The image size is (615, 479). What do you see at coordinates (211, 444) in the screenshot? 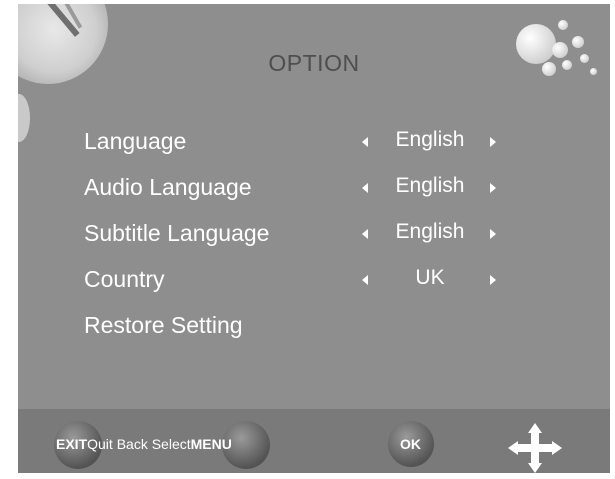
I see `menu-label: MENU` at bounding box center [211, 444].